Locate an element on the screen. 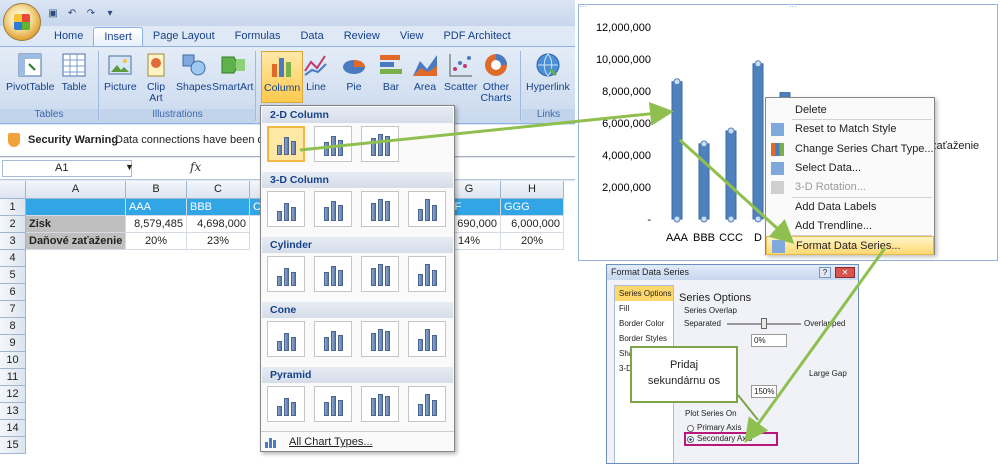  close-button: ✕ is located at coordinates (845, 272).